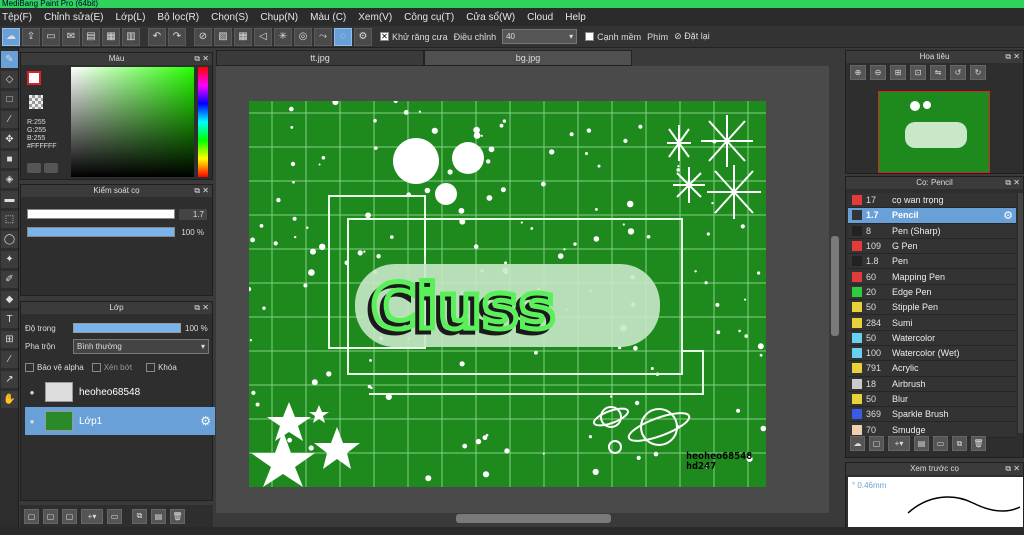 This screenshot has width=1024, height=535. Describe the element at coordinates (932, 277) in the screenshot. I see `brush-item: 60 Mapping Pen` at that location.